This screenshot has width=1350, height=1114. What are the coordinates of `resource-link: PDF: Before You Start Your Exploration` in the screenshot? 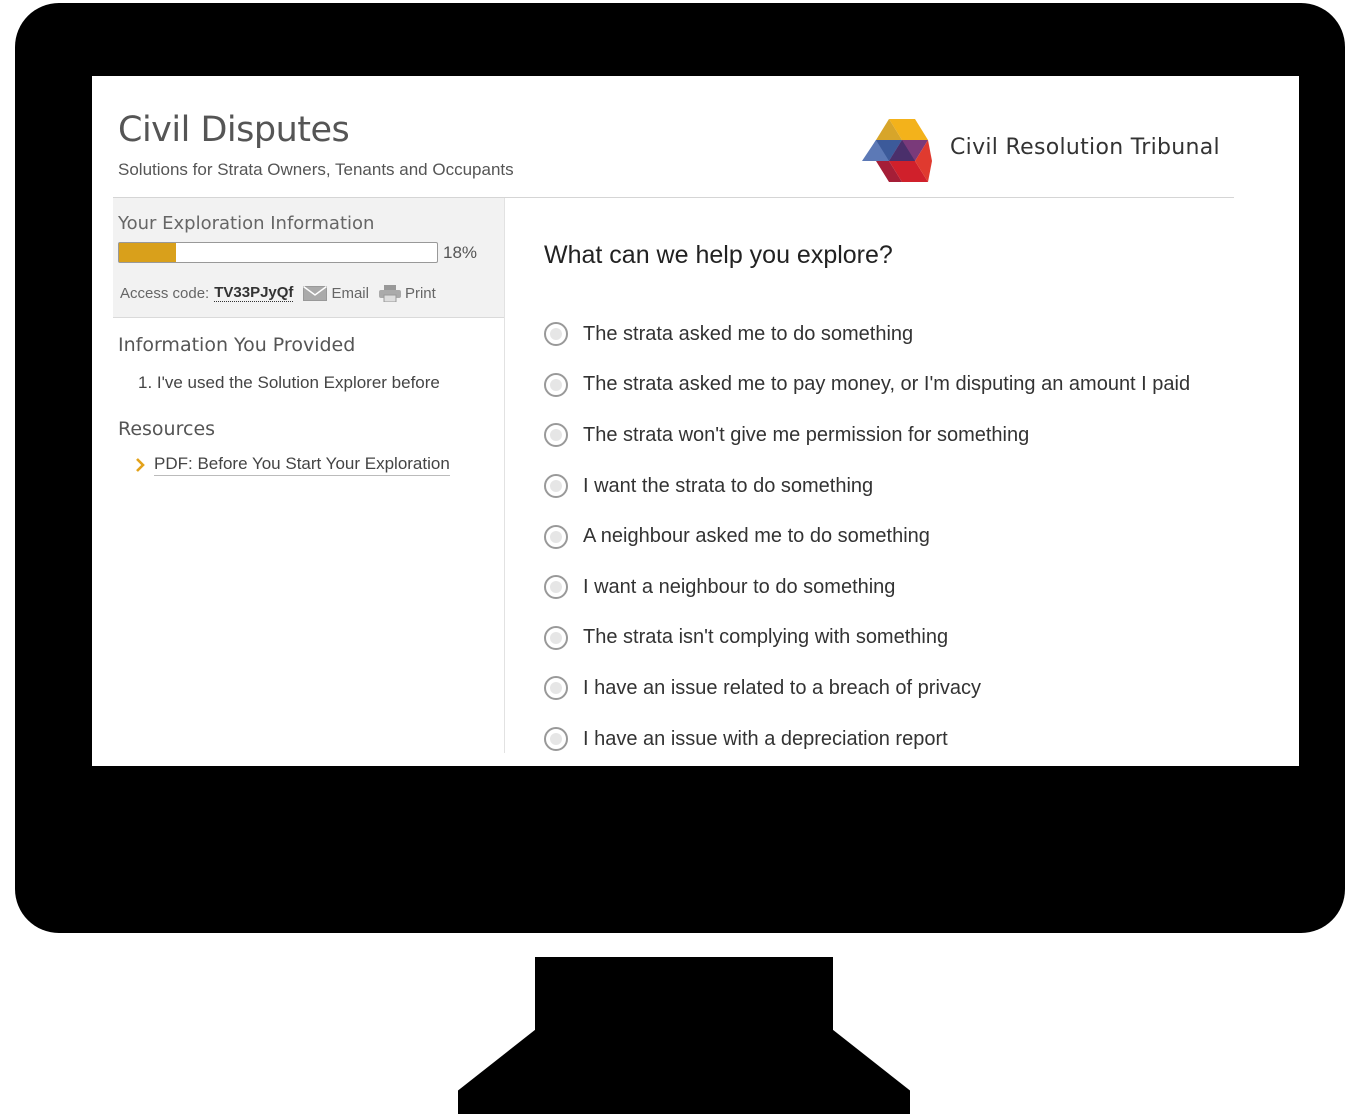 It's located at (292, 465).